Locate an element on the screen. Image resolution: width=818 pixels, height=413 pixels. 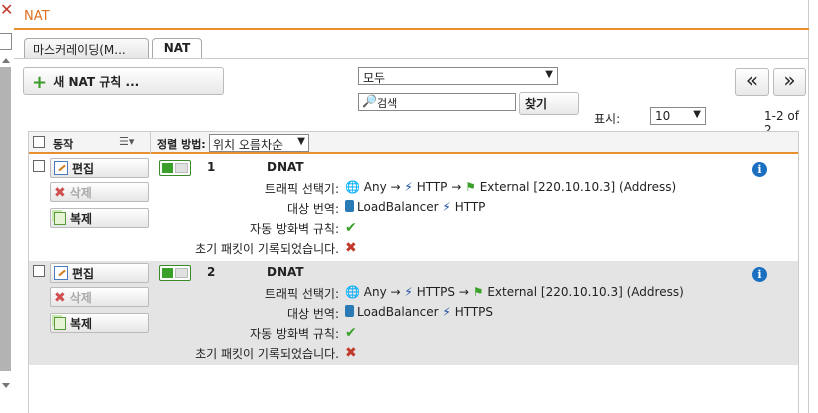
per-page-value: 10 is located at coordinates (663, 116).